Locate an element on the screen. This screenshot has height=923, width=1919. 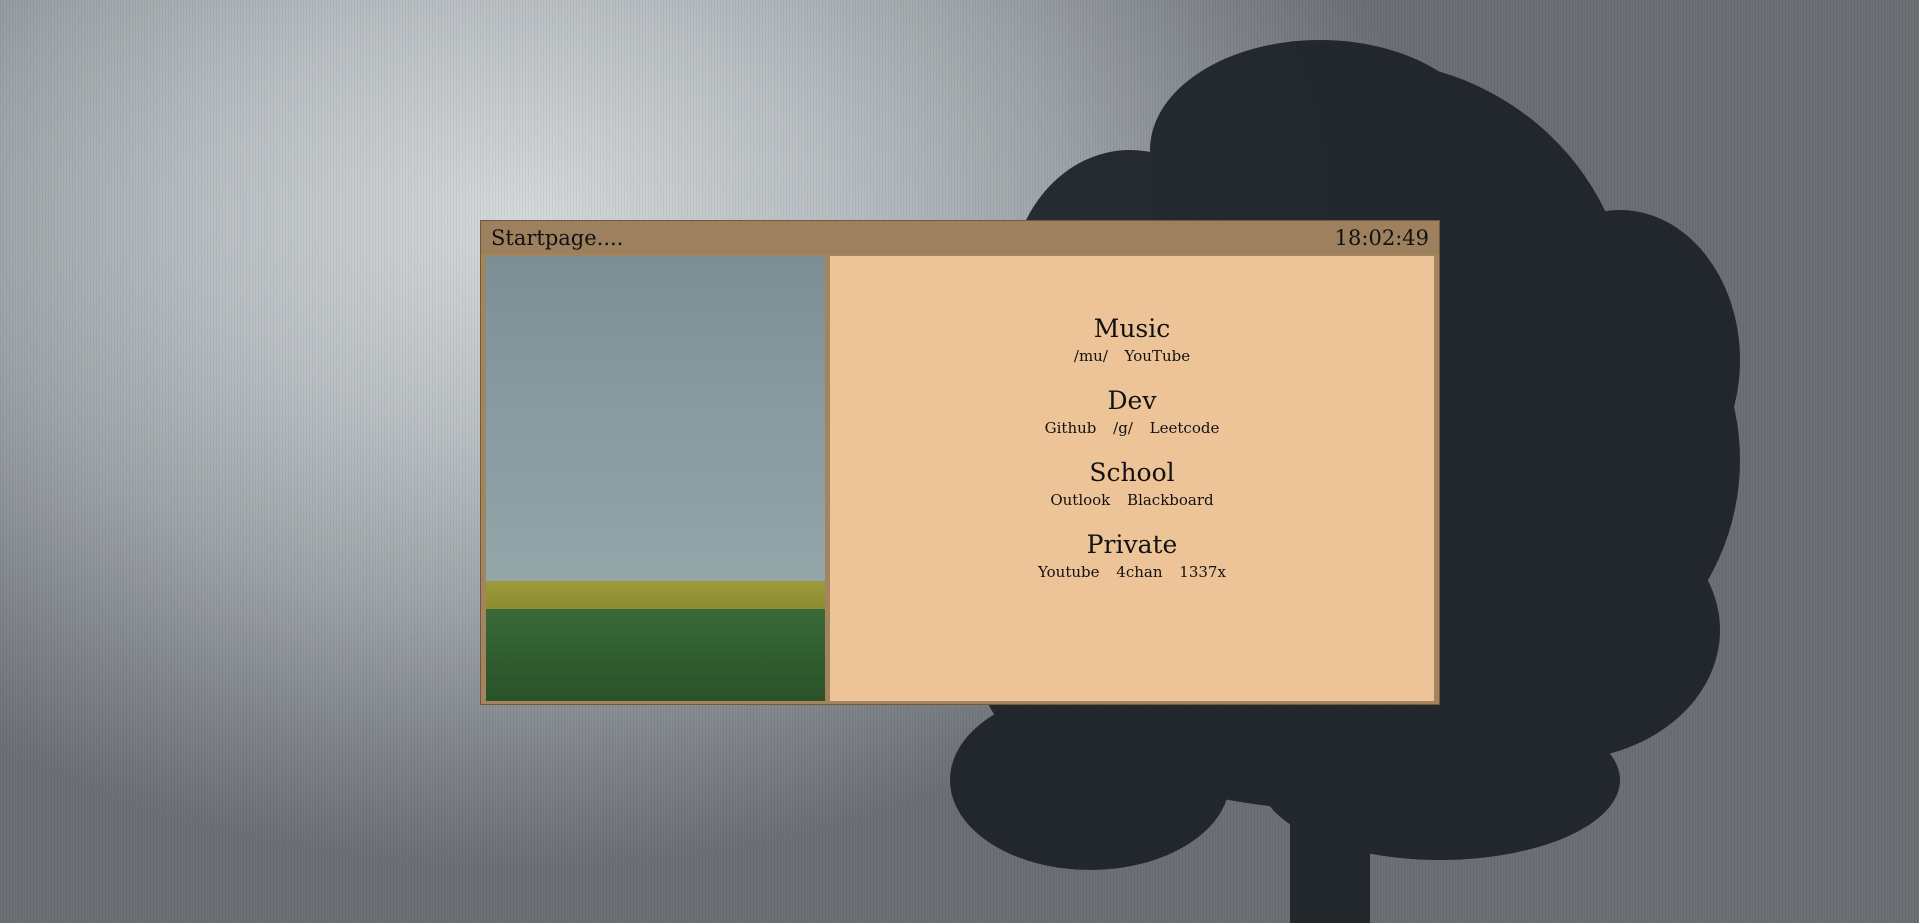
link-1337x: 1337x is located at coordinates (1202, 572).